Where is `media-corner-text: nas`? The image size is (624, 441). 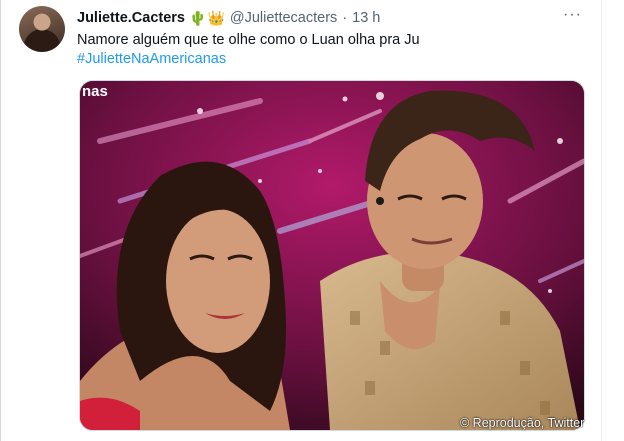 media-corner-text: nas is located at coordinates (95, 91).